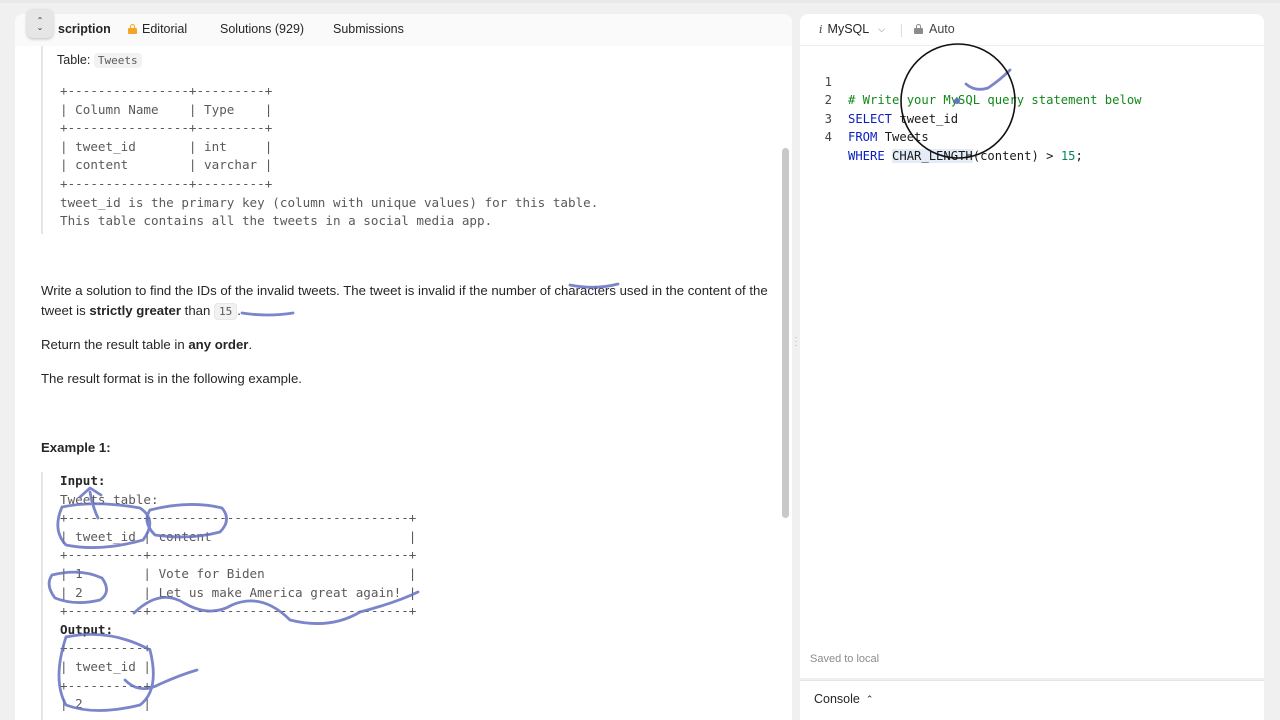 This screenshot has height=720, width=1280. I want to click on editor-toolbar: i MySQL ⌵ Auto, so click(1032, 30).